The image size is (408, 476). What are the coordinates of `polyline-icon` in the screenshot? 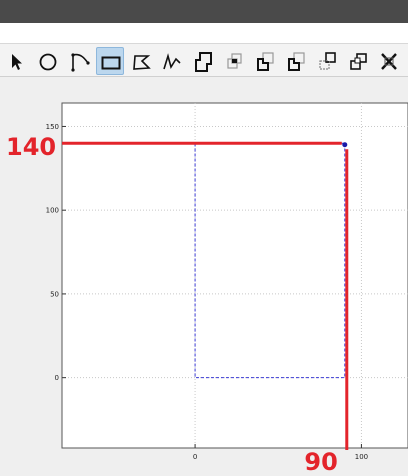 It's located at (172, 61).